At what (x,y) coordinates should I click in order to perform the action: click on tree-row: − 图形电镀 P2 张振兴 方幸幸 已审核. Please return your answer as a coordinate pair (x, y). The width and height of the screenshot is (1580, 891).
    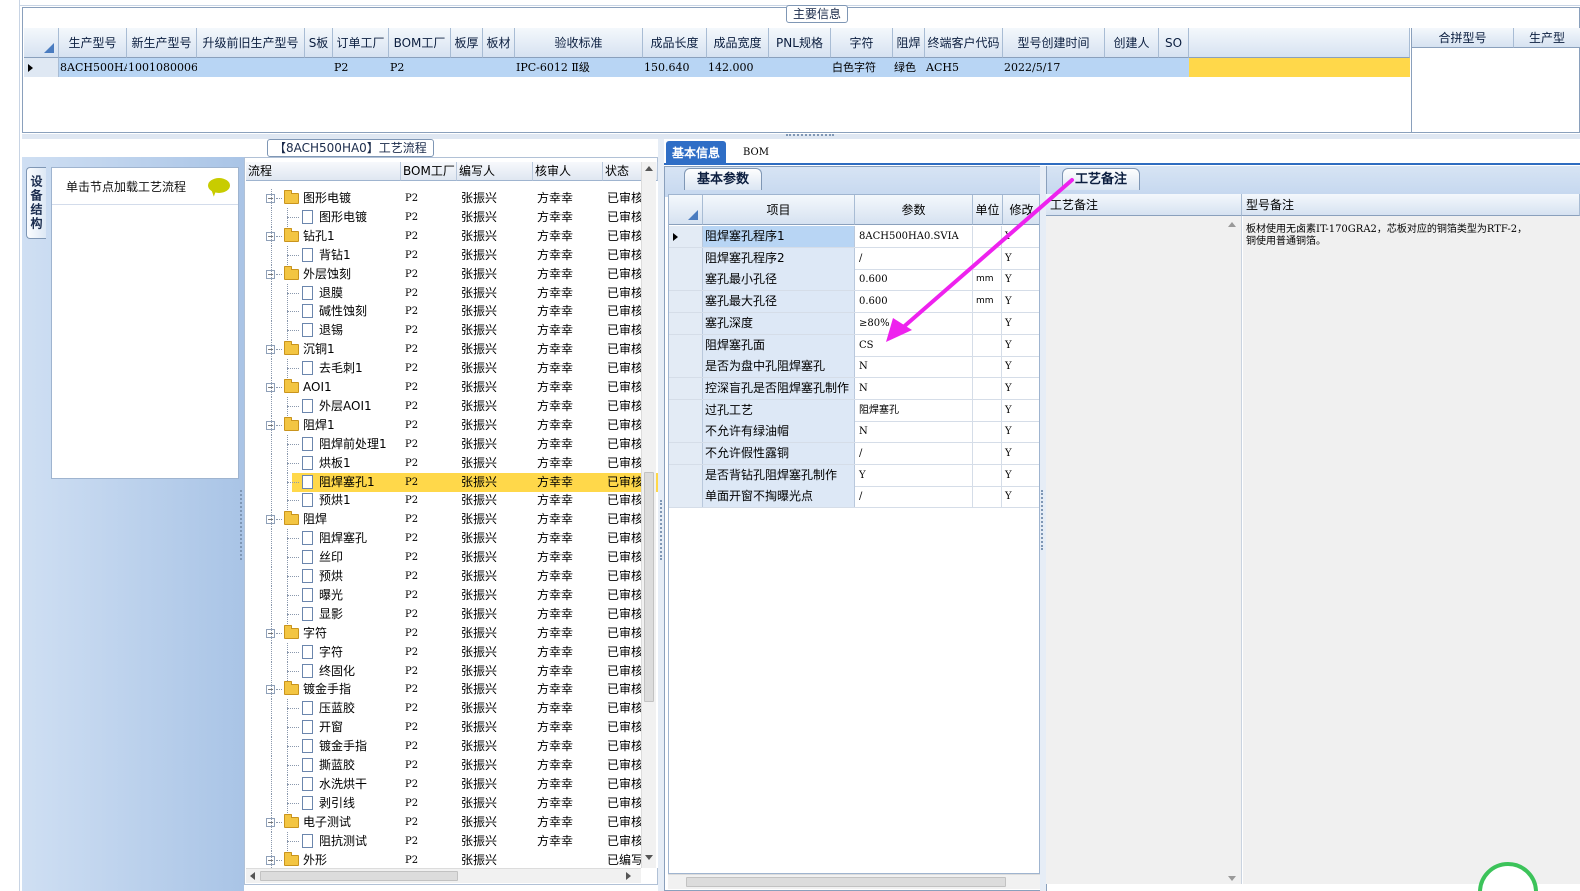
    Looking at the image, I should click on (452, 198).